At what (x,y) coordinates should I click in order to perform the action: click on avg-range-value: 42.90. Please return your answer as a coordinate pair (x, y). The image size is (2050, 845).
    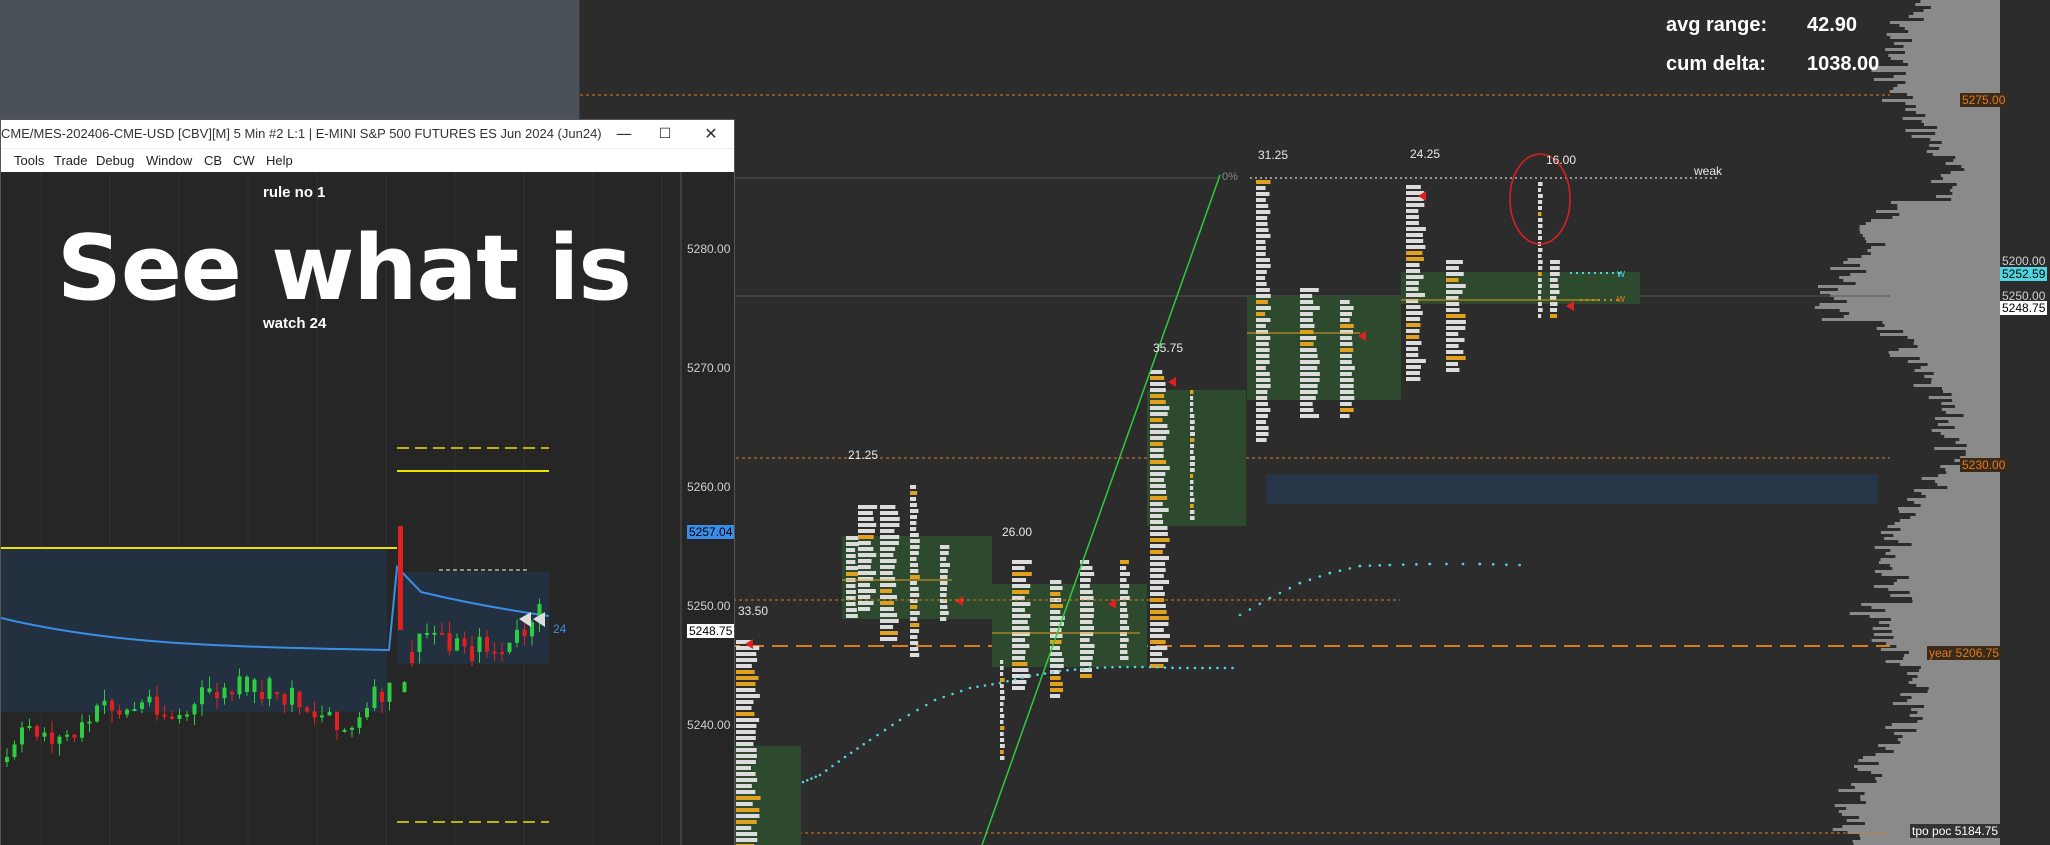
    Looking at the image, I should click on (1832, 25).